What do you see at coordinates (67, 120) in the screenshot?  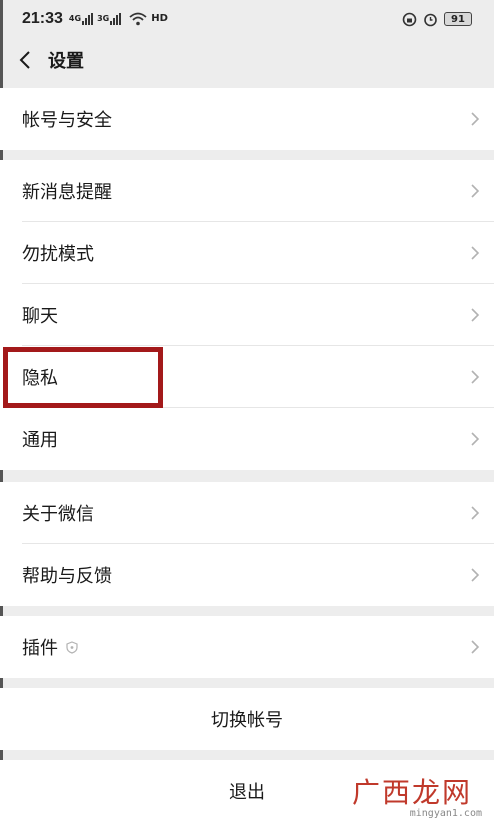 I see `settings-item-label: 帐号与安全` at bounding box center [67, 120].